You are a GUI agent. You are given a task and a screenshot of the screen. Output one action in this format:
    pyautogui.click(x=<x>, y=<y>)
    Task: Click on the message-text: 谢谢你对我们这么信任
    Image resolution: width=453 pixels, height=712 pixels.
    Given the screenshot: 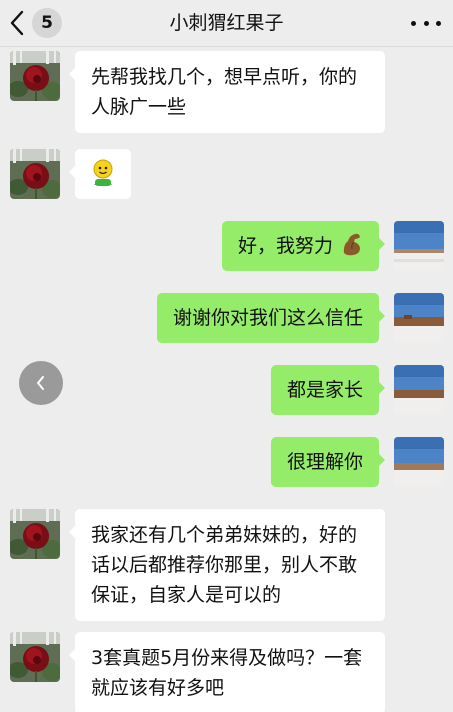 What is the action you would take?
    pyautogui.click(x=267, y=318)
    